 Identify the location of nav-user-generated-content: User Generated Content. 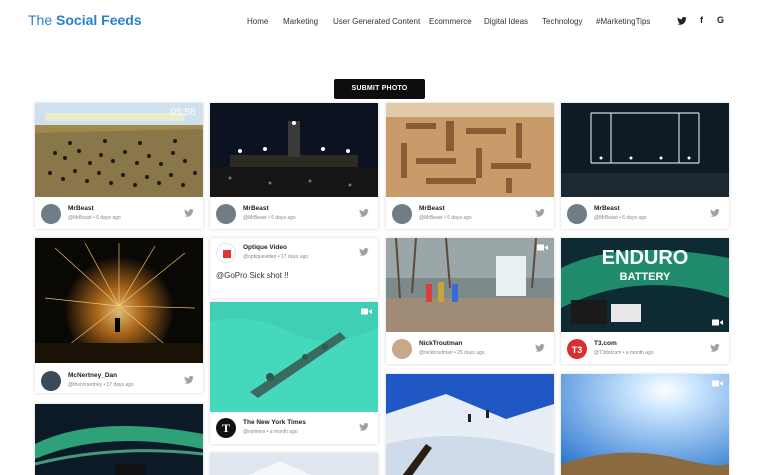
(376, 21).